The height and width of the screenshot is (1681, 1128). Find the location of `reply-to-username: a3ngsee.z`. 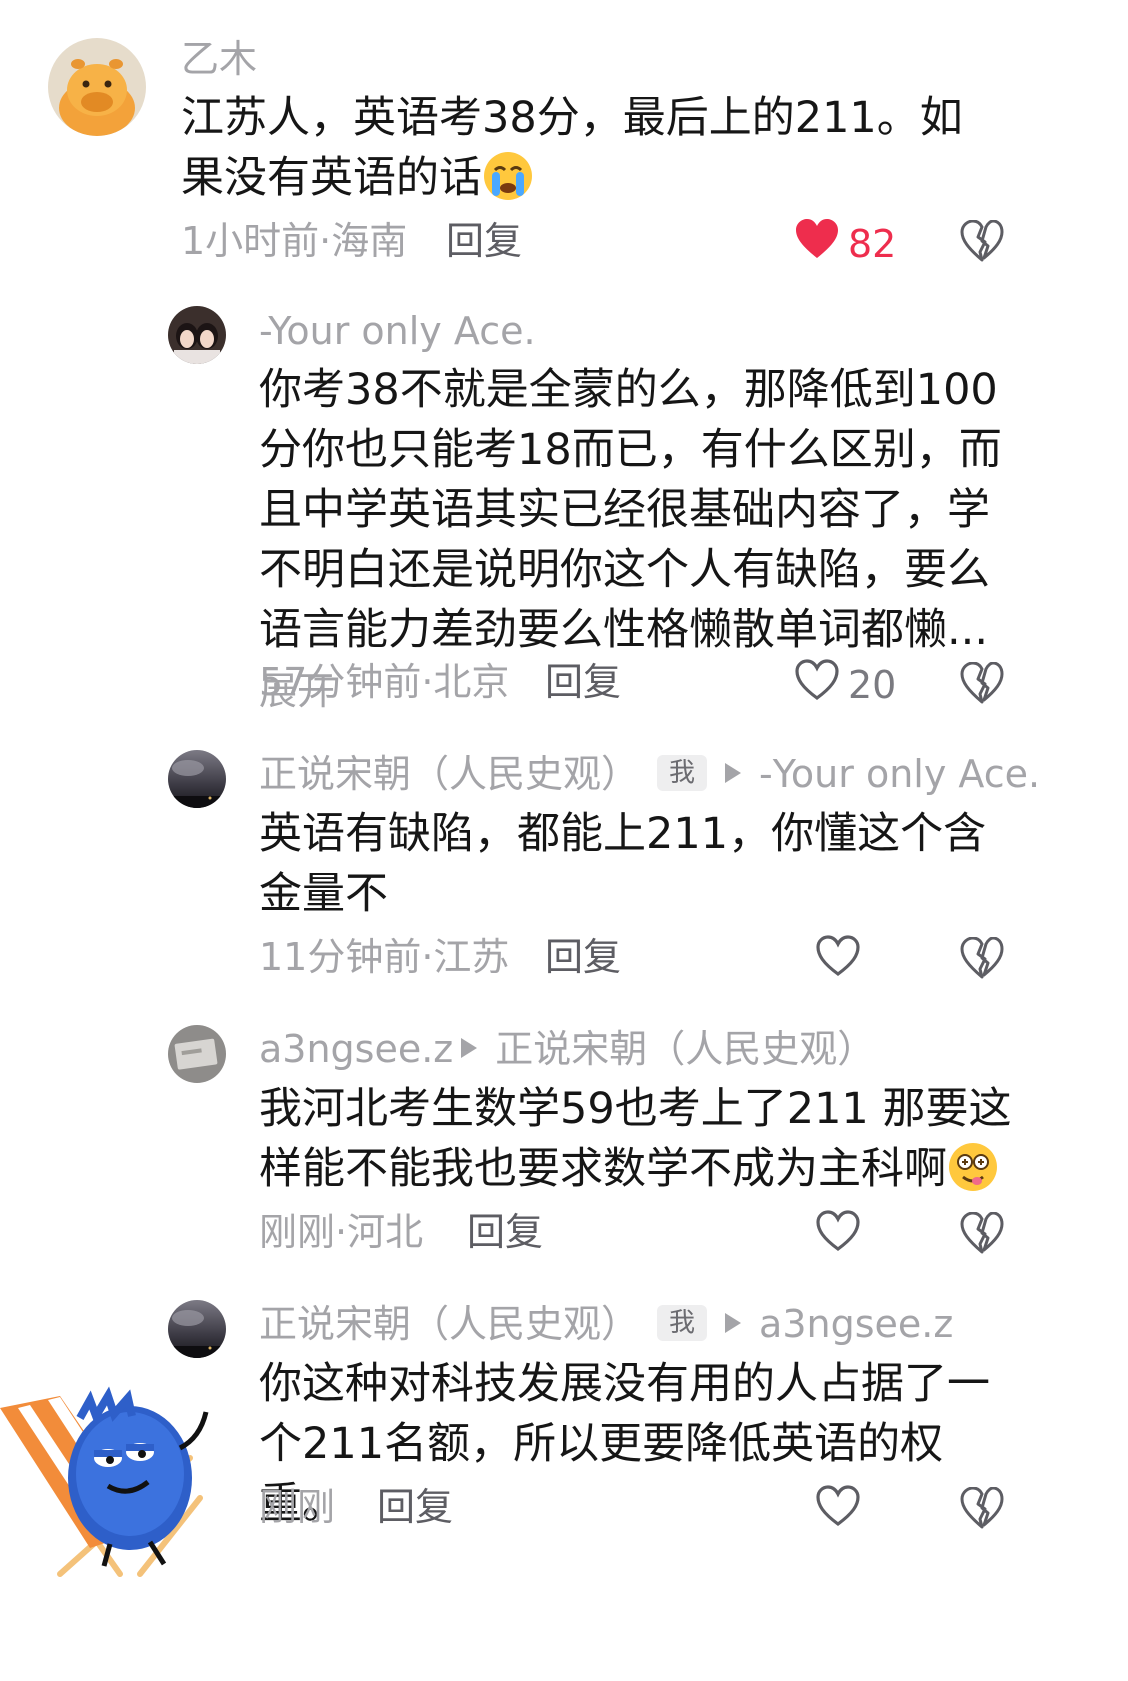

reply-to-username: a3ngsee.z is located at coordinates (856, 1324).